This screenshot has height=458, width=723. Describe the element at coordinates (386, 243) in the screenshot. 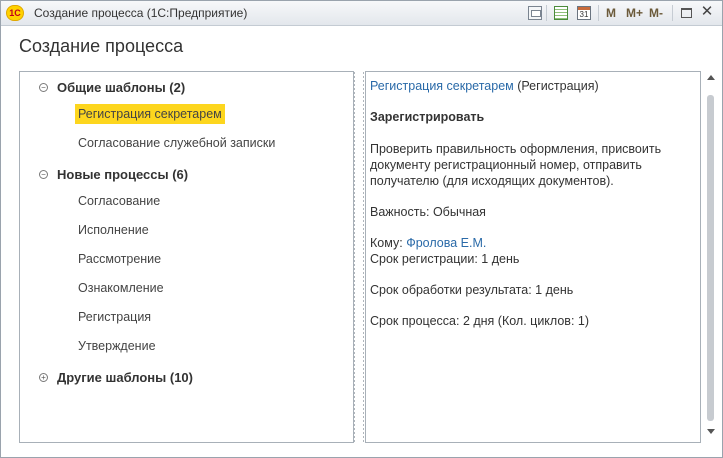

I see `recipient-label: Кому:` at that location.